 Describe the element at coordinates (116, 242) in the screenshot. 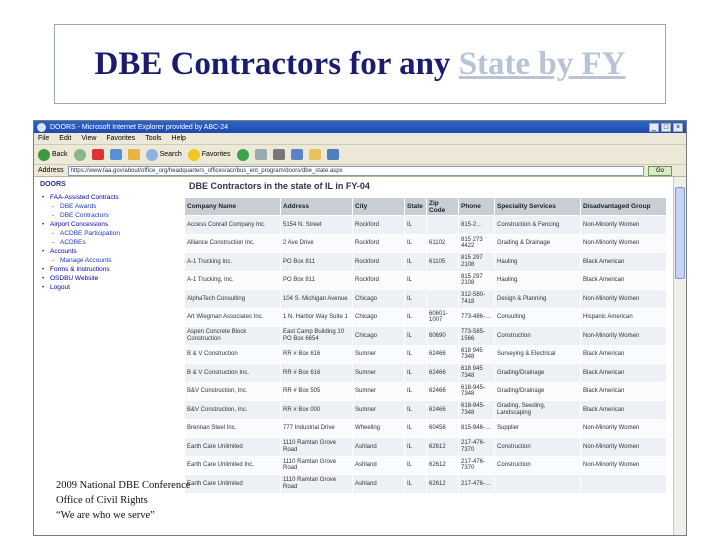

I see `nav-item: ACDBEs` at that location.